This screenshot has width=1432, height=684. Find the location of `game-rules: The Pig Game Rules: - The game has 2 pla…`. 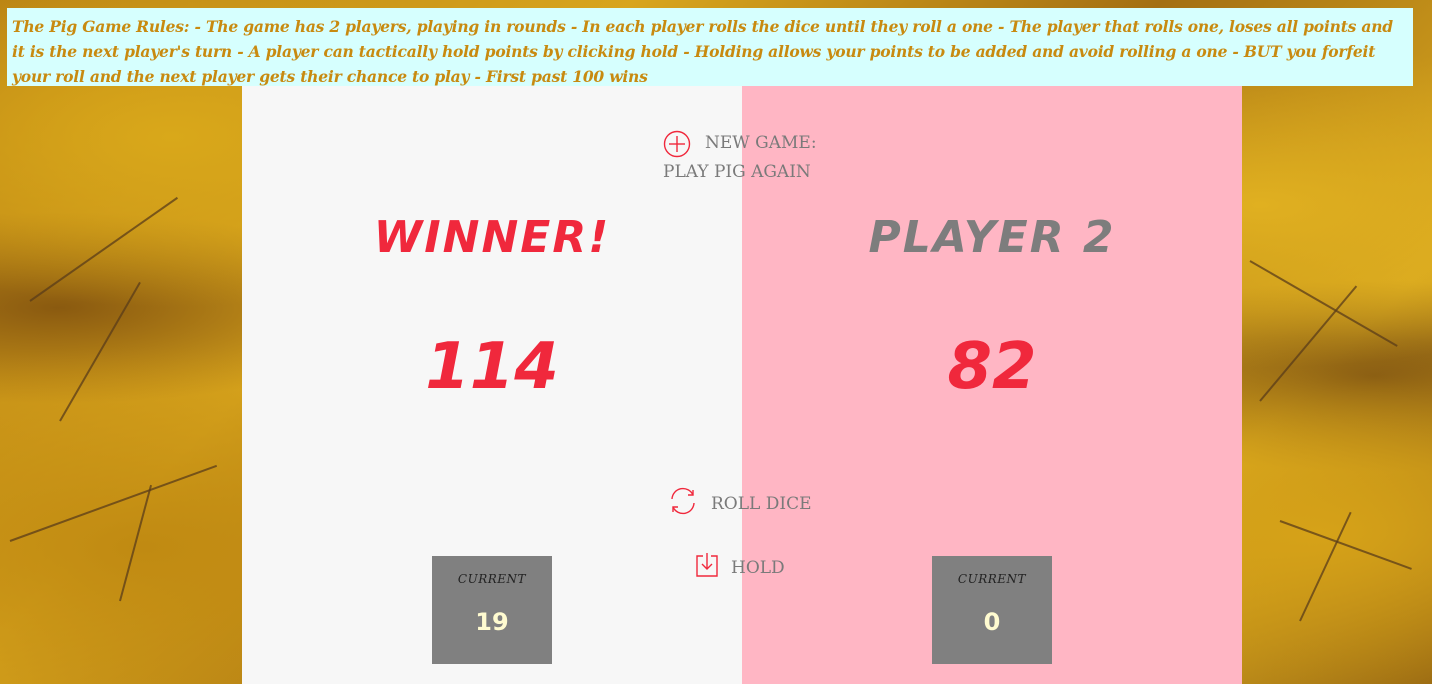

game-rules: The Pig Game Rules: - The game has 2 pla… is located at coordinates (710, 47).